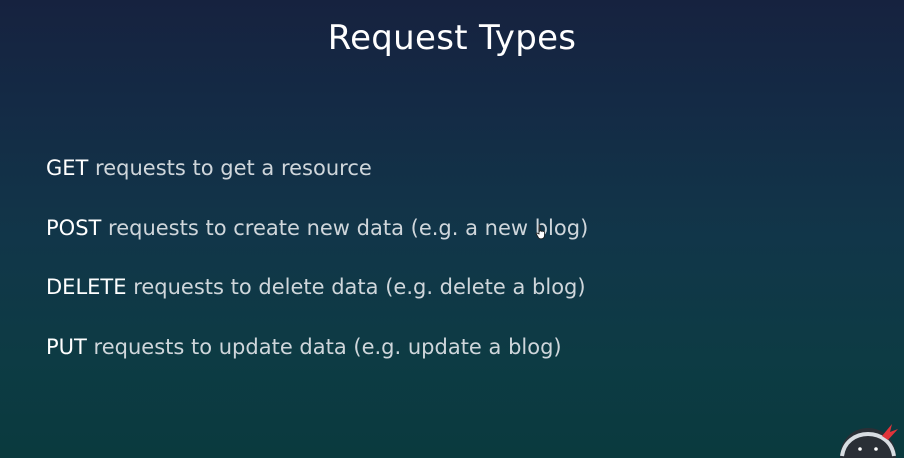 The height and width of the screenshot is (458, 904). I want to click on method-label-put: PUT, so click(66, 346).